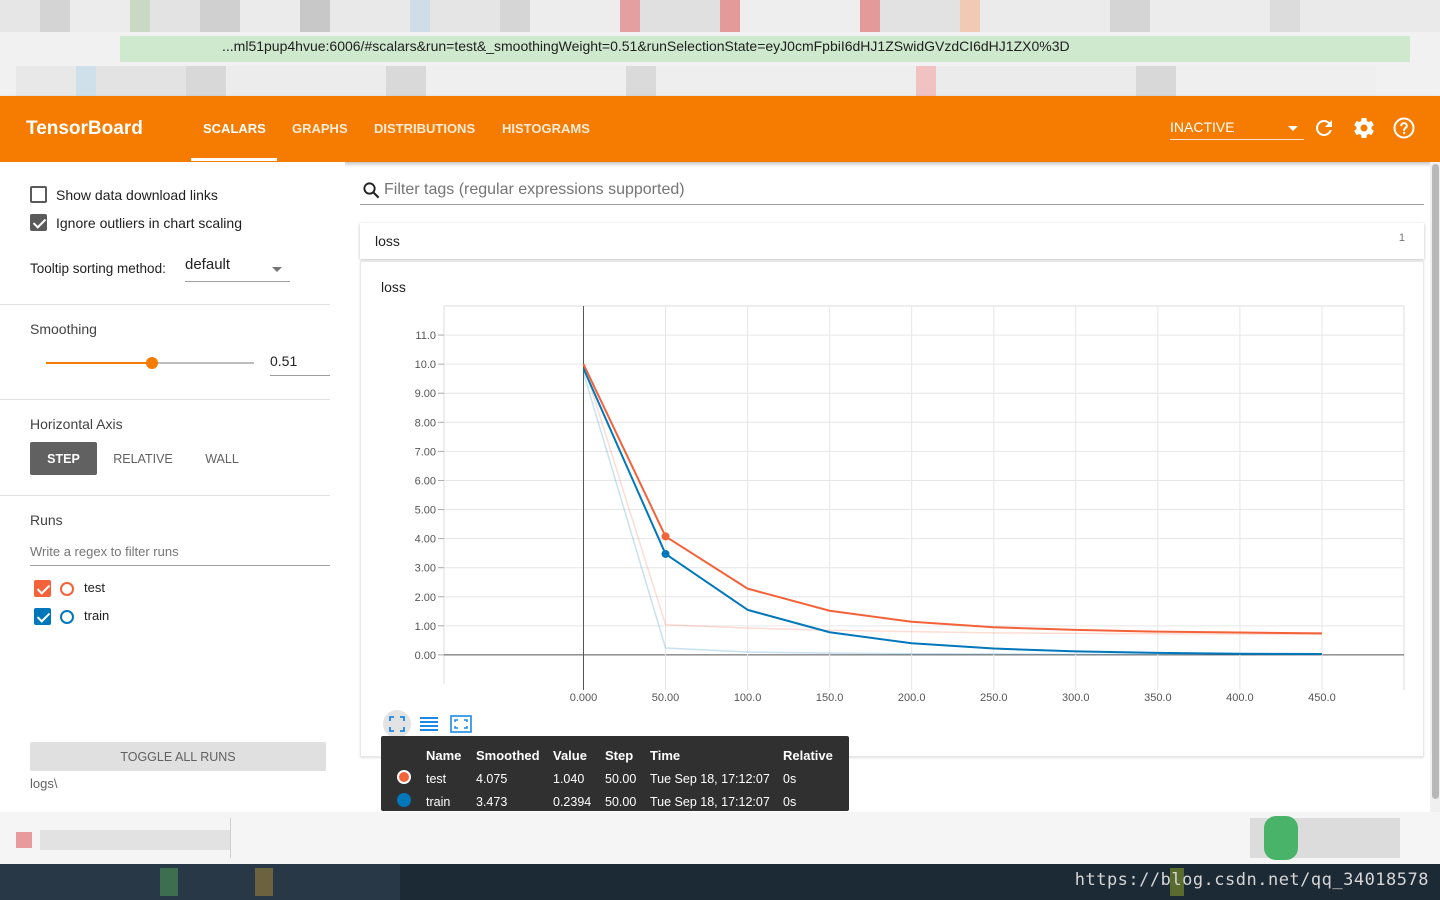  I want to click on tooltip-test-step: 50.00, so click(621, 779).